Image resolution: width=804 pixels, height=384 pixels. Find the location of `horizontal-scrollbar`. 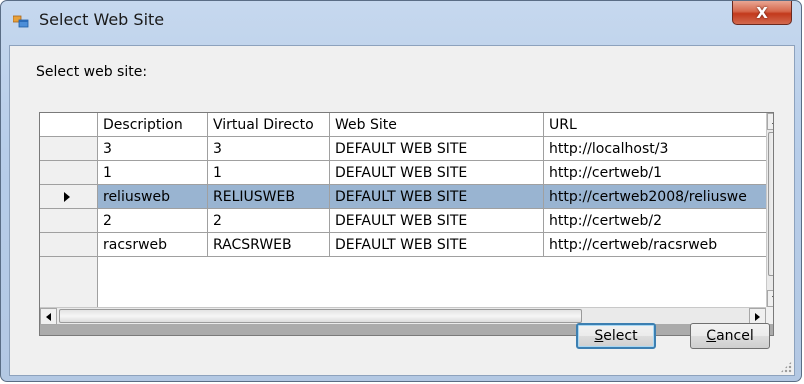

horizontal-scrollbar is located at coordinates (403, 316).